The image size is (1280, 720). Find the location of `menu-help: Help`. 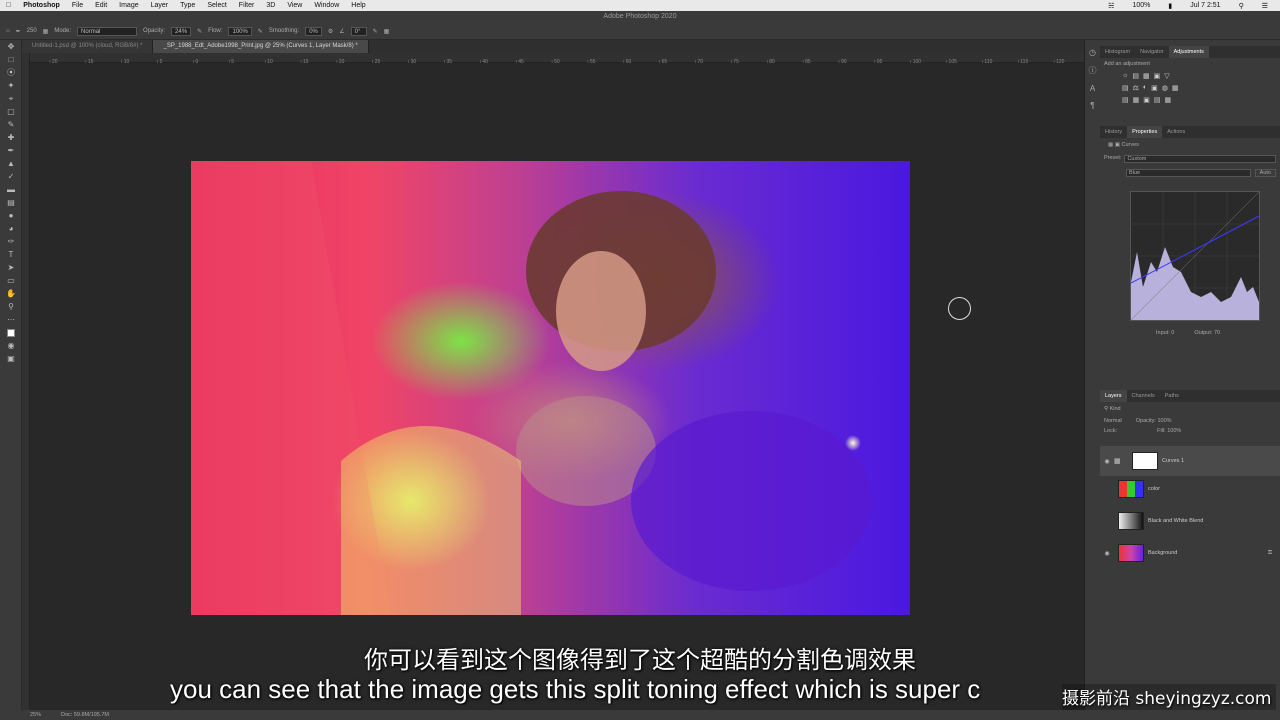

menu-help: Help is located at coordinates (358, 5).